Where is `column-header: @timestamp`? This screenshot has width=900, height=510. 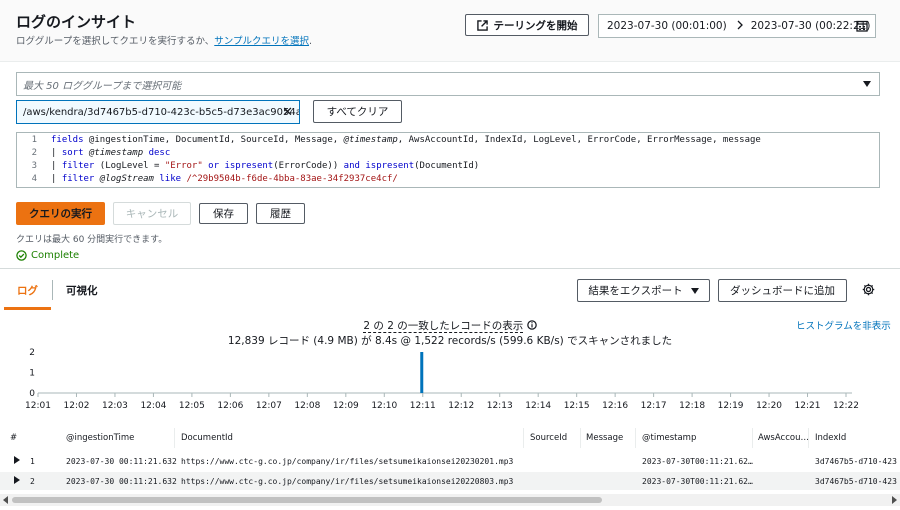
column-header: @timestamp is located at coordinates (669, 438).